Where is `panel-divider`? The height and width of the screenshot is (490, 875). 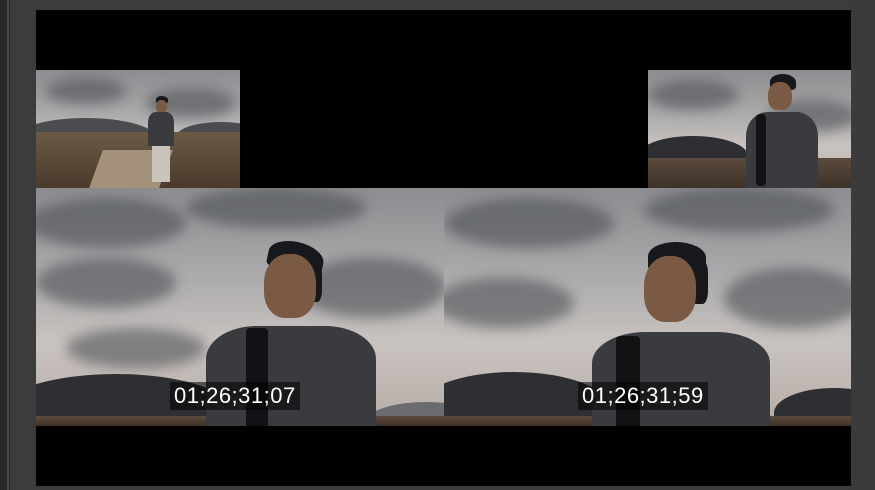 panel-divider is located at coordinates (8, 245).